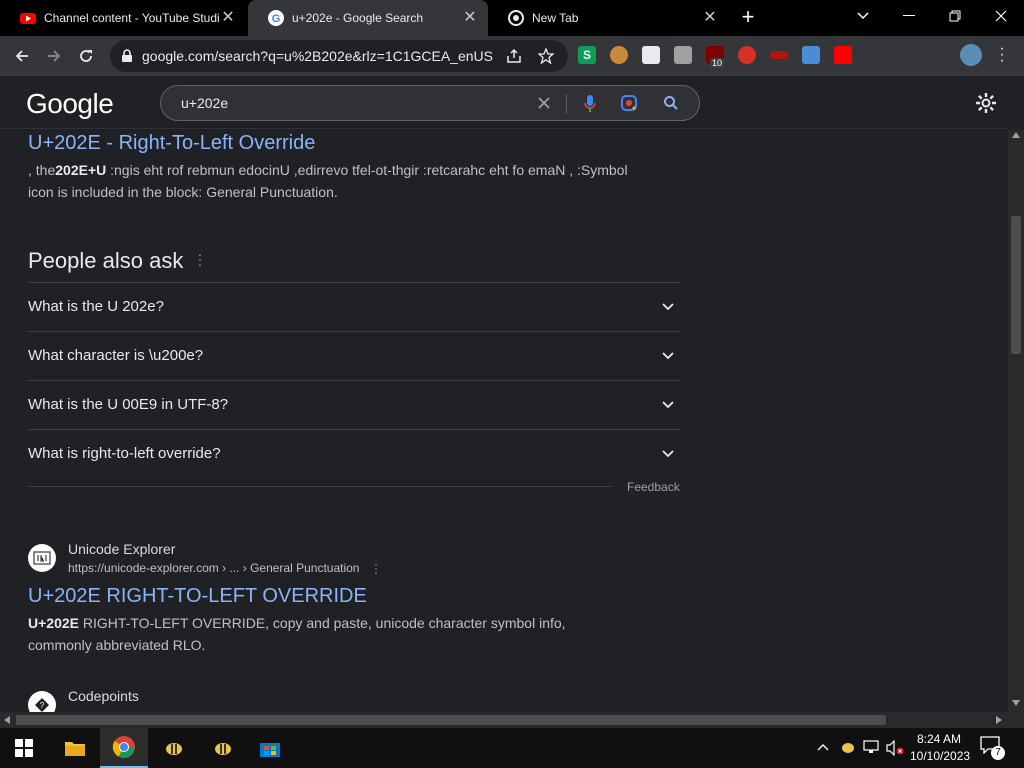 This screenshot has height=768, width=1024. Describe the element at coordinates (939, 739) in the screenshot. I see `clock-time: 8:24 AM` at that location.